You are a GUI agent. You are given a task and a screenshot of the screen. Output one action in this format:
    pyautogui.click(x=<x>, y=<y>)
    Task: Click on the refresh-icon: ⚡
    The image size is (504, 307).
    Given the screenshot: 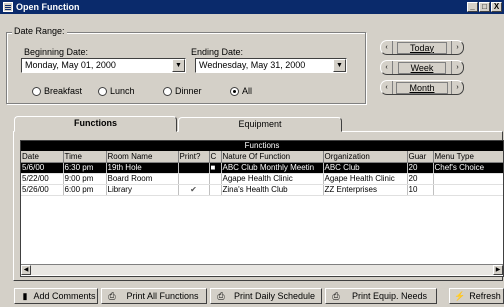 What is the action you would take?
    pyautogui.click(x=460, y=295)
    